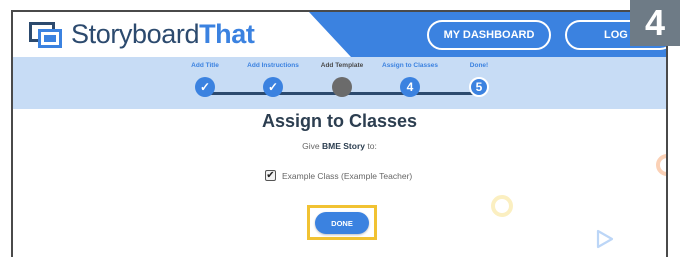 Image resolution: width=680 pixels, height=257 pixels. What do you see at coordinates (347, 175) in the screenshot?
I see `class-label: Example Class (Example Teacher)` at bounding box center [347, 175].